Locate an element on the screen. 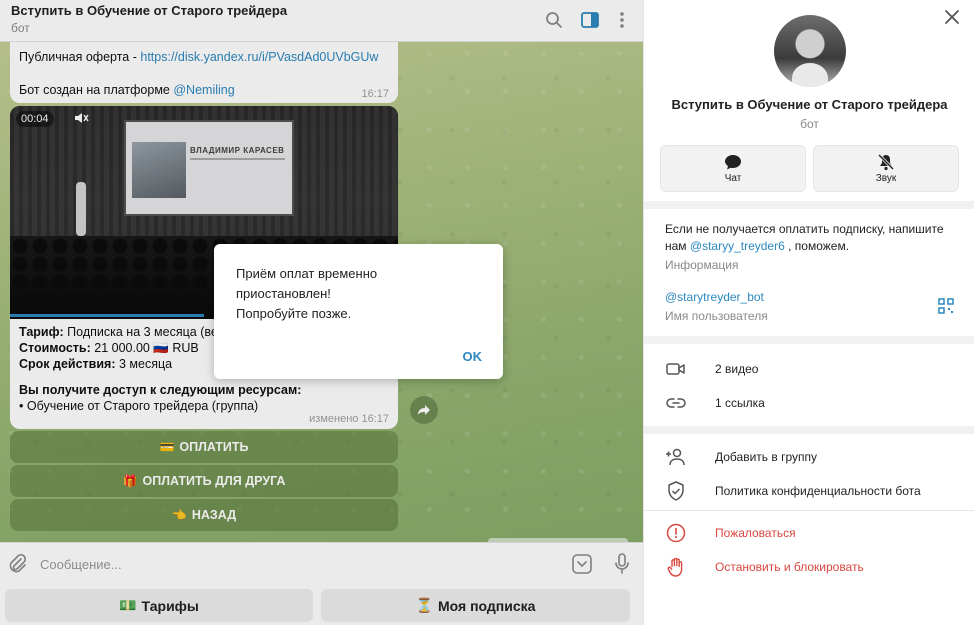  report-row: Пожаловаться is located at coordinates (809, 533).